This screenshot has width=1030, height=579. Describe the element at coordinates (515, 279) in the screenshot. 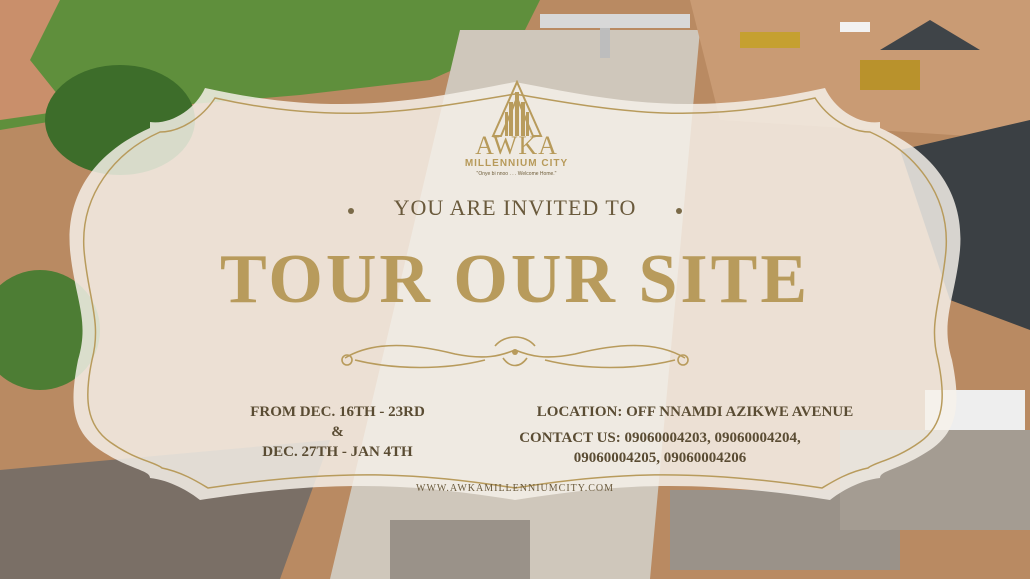

I see `headline: TOUR OUR SITE` at that location.